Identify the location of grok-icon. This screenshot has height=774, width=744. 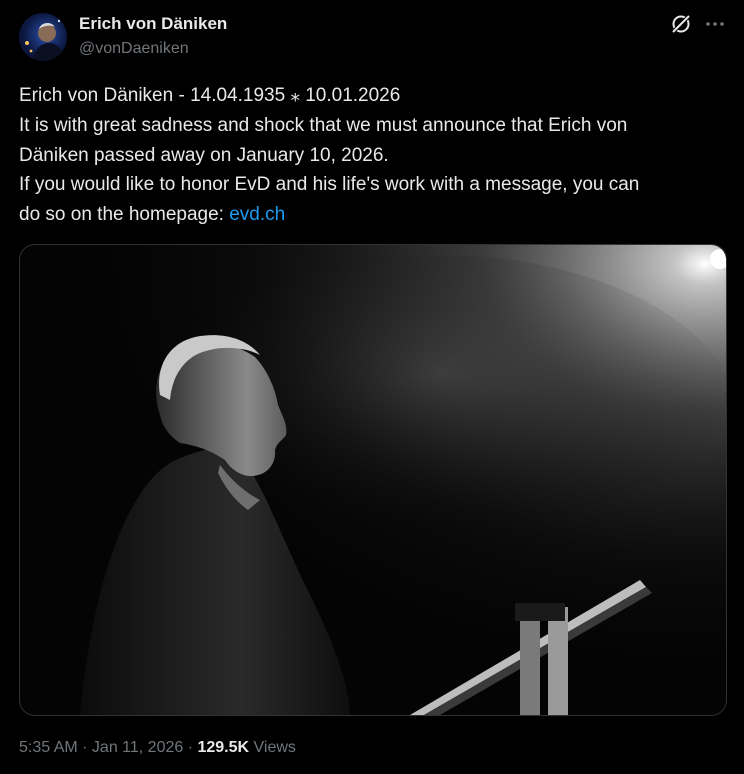
(681, 24).